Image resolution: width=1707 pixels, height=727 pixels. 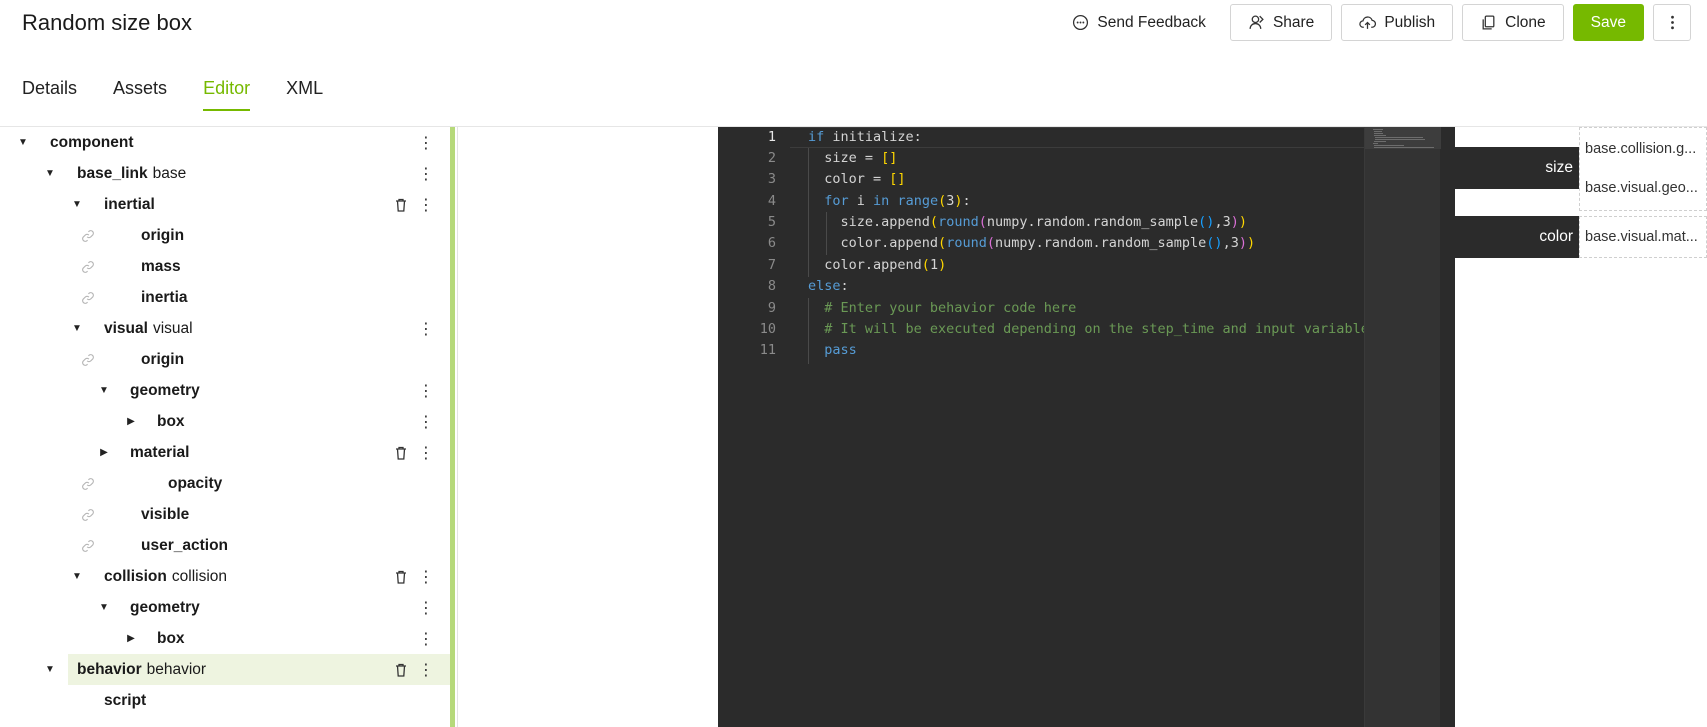 I want to click on code-minimap, so click(x=1402, y=427).